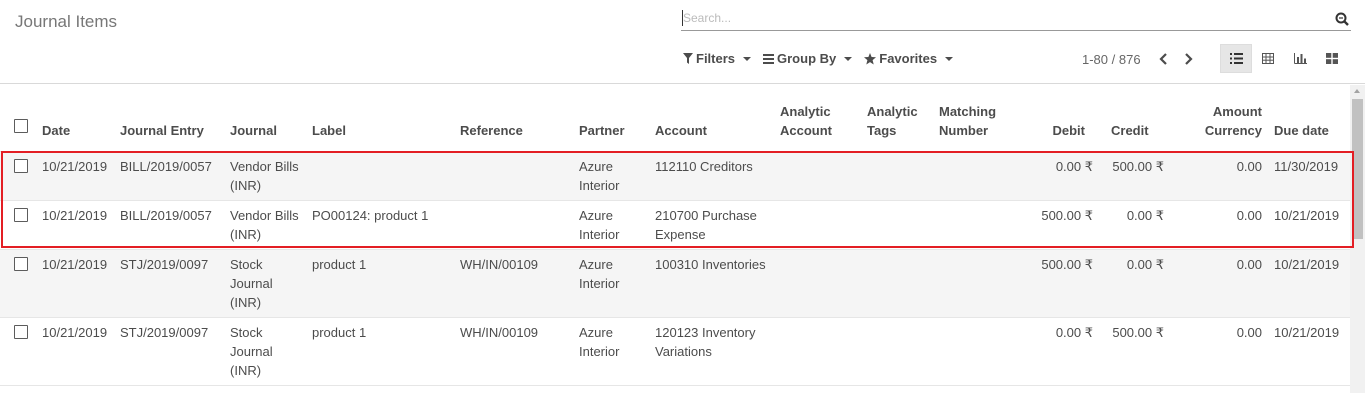 This screenshot has width=1365, height=393. What do you see at coordinates (713, 118) in the screenshot?
I see `column-header-account: Account` at bounding box center [713, 118].